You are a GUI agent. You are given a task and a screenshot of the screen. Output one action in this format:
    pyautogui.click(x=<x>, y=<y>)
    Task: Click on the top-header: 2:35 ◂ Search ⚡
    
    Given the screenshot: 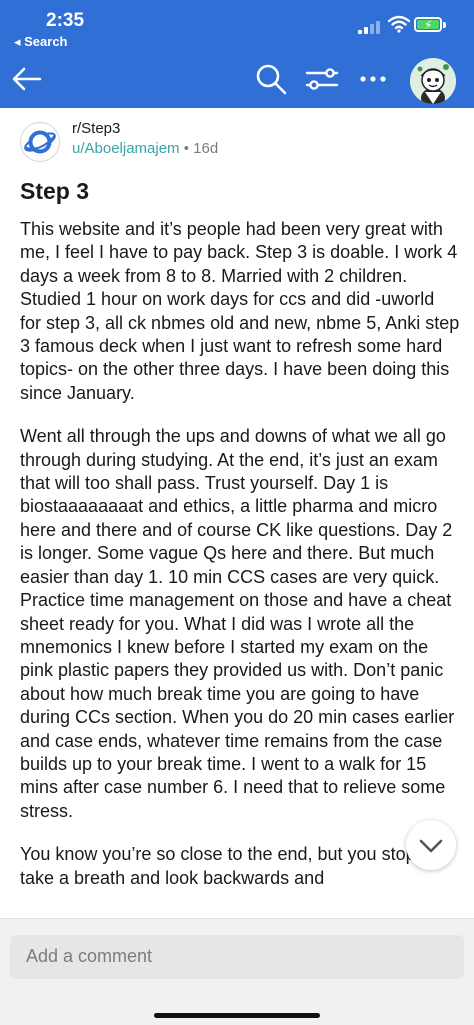 What is the action you would take?
    pyautogui.click(x=237, y=54)
    